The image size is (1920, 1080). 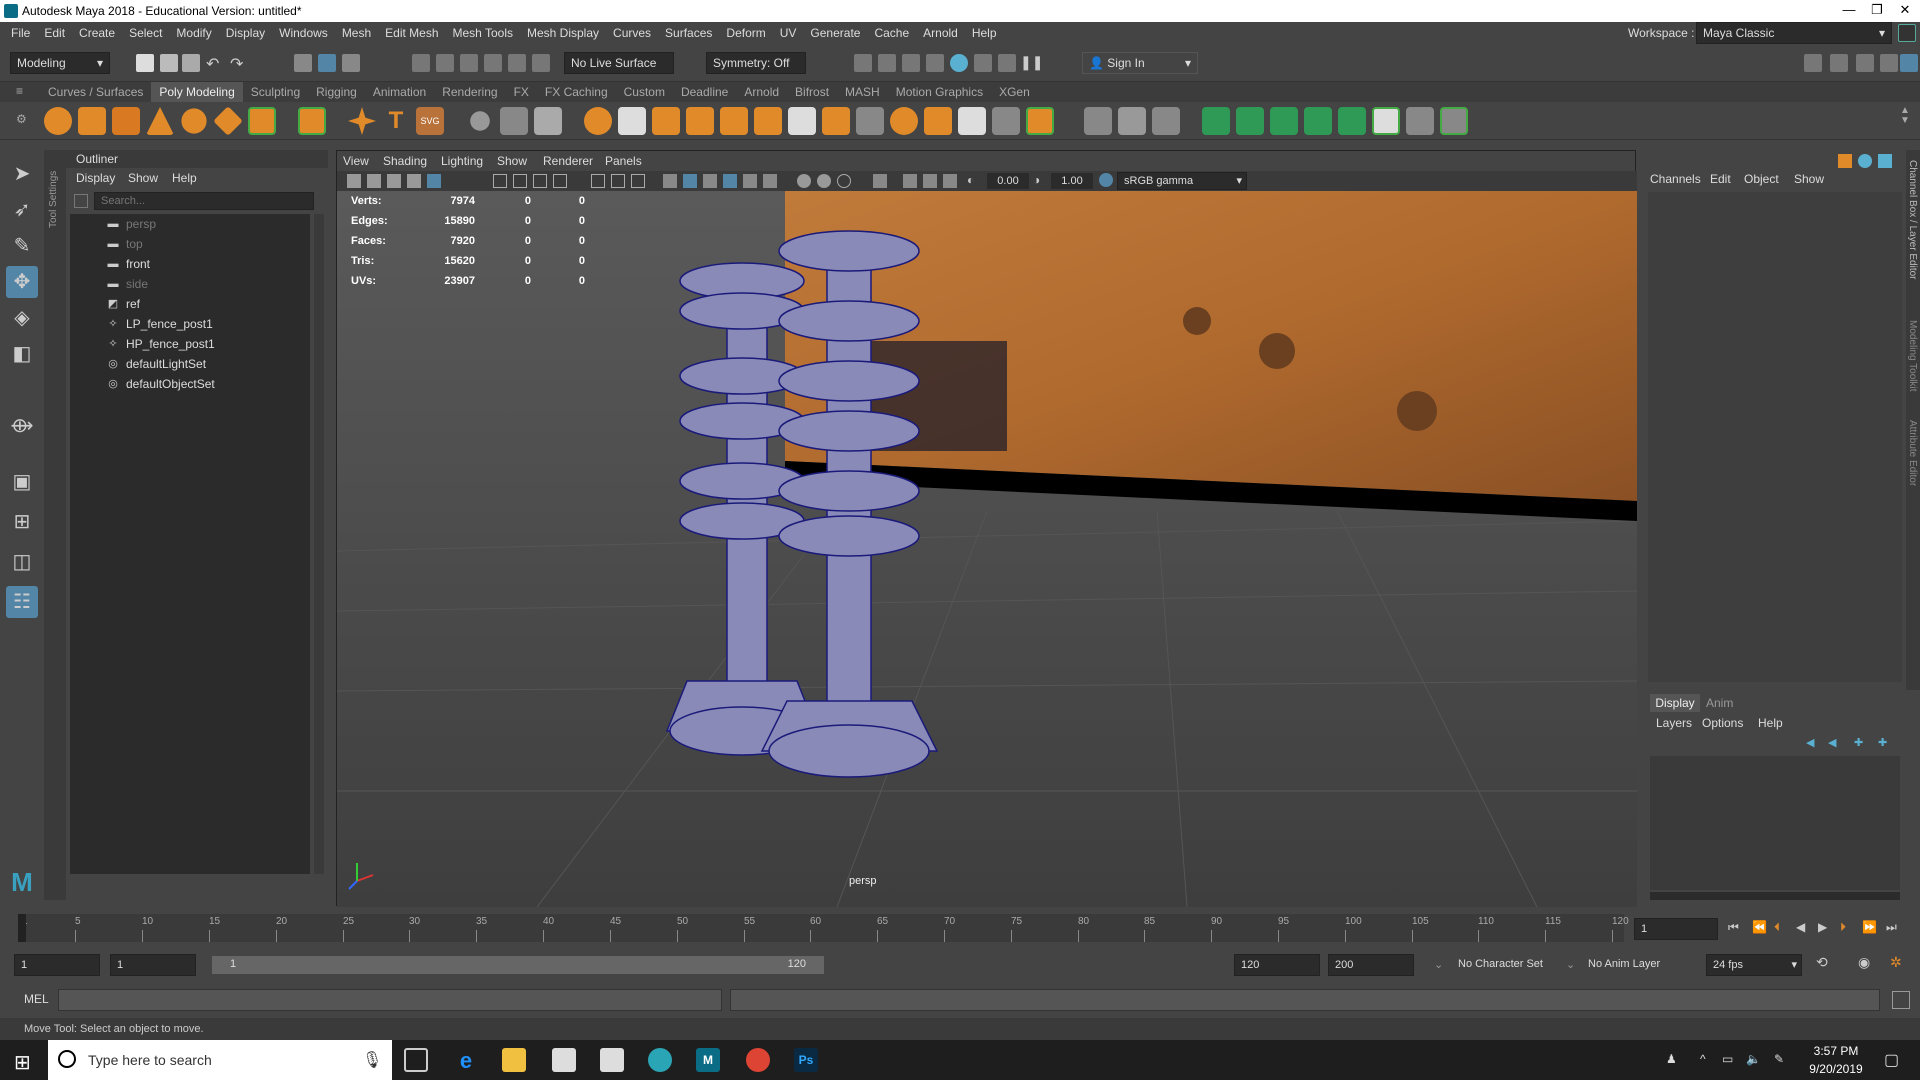 What do you see at coordinates (1072, 181) in the screenshot?
I see `gamma-field: 1.00` at bounding box center [1072, 181].